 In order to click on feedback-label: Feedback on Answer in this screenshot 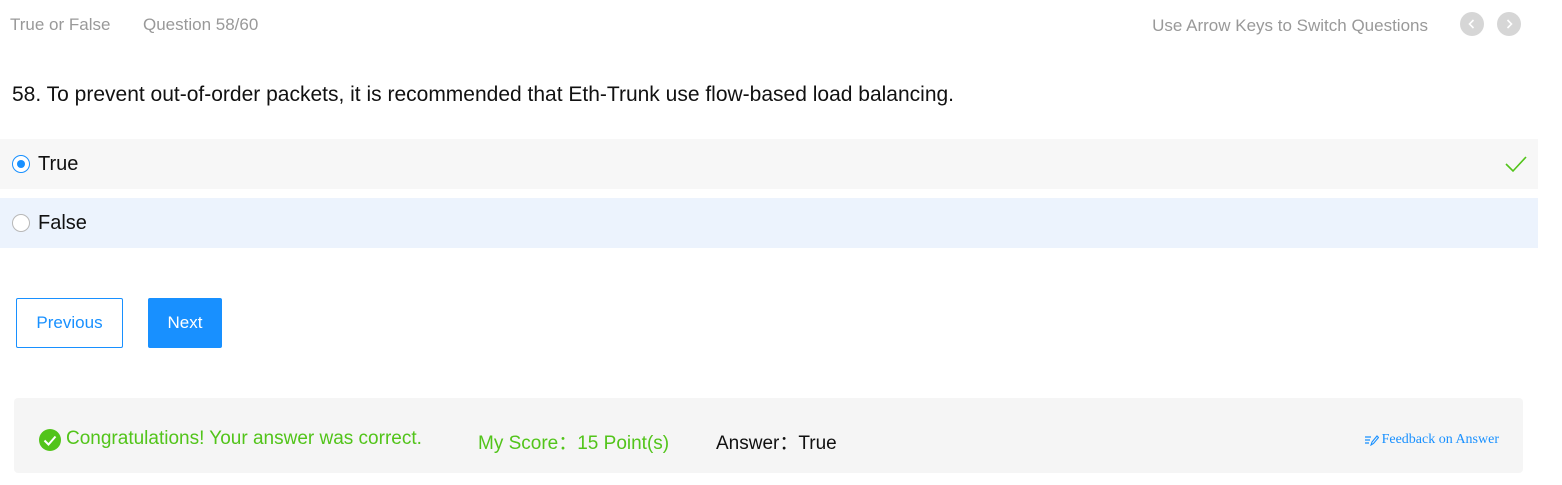, I will do `click(1440, 439)`.